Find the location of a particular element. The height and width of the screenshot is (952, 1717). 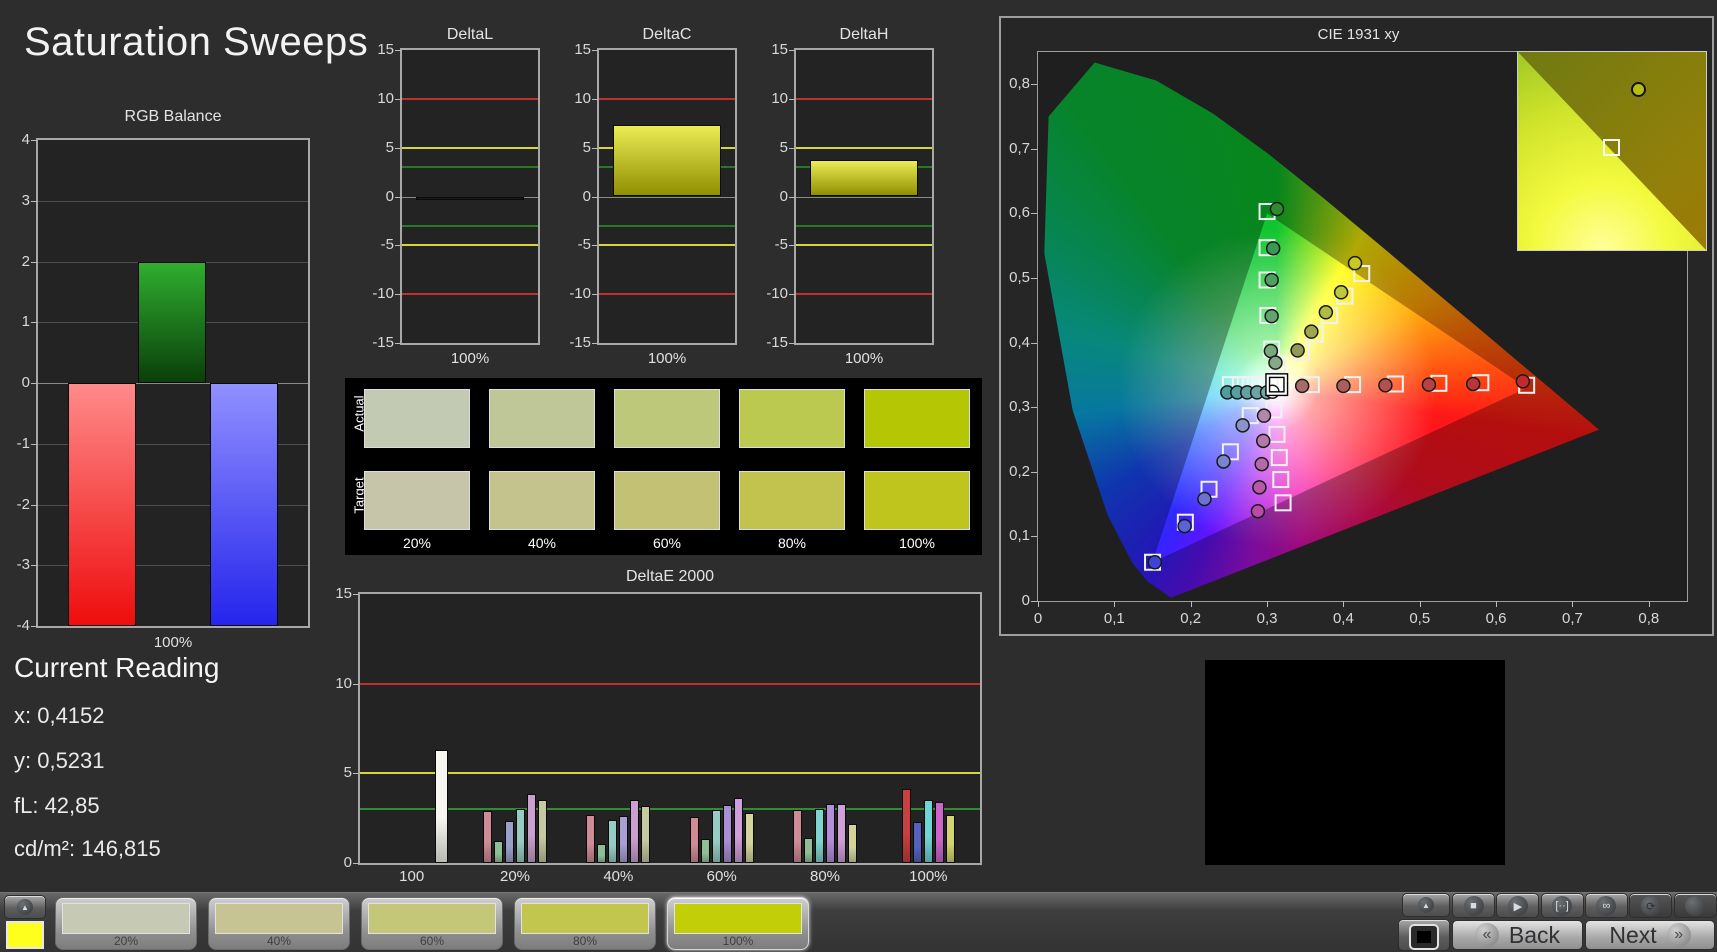

rgb-balance-plot: 4 3 2 1 0 -1 -2 -3 -4 is located at coordinates (163, 382).